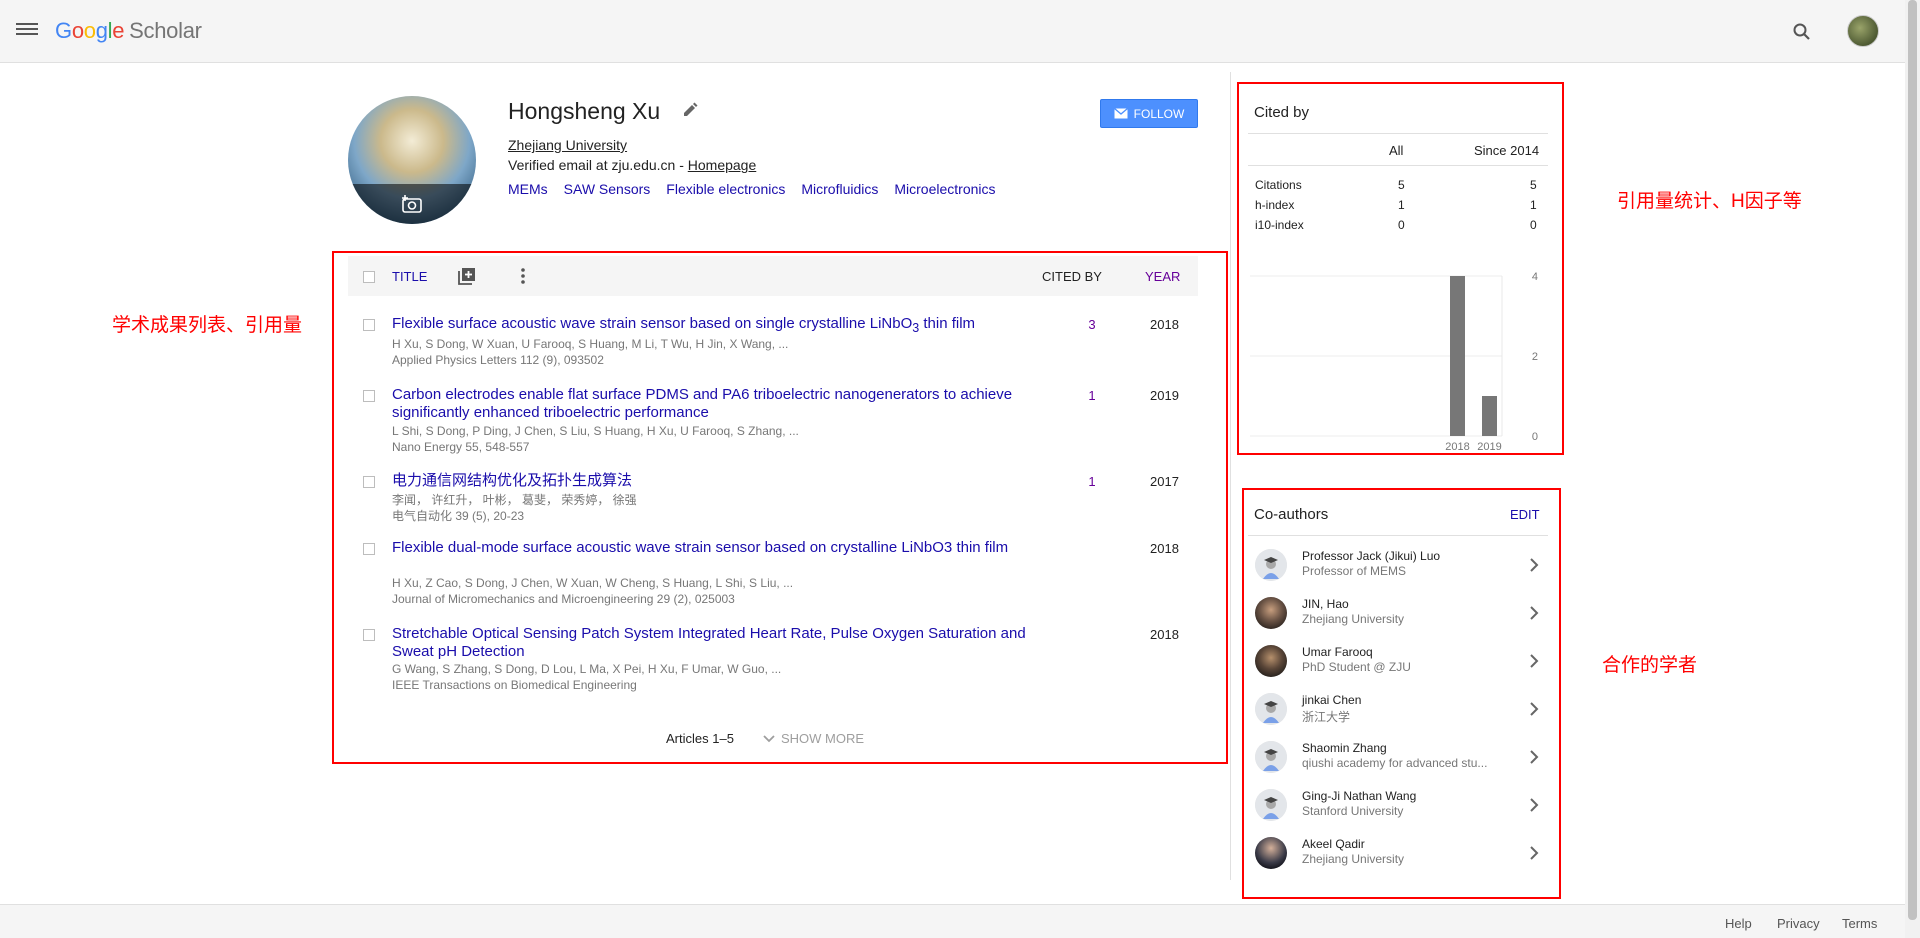 This screenshot has height=938, width=1920. Describe the element at coordinates (1738, 923) in the screenshot. I see `footer-help-link: Help` at that location.